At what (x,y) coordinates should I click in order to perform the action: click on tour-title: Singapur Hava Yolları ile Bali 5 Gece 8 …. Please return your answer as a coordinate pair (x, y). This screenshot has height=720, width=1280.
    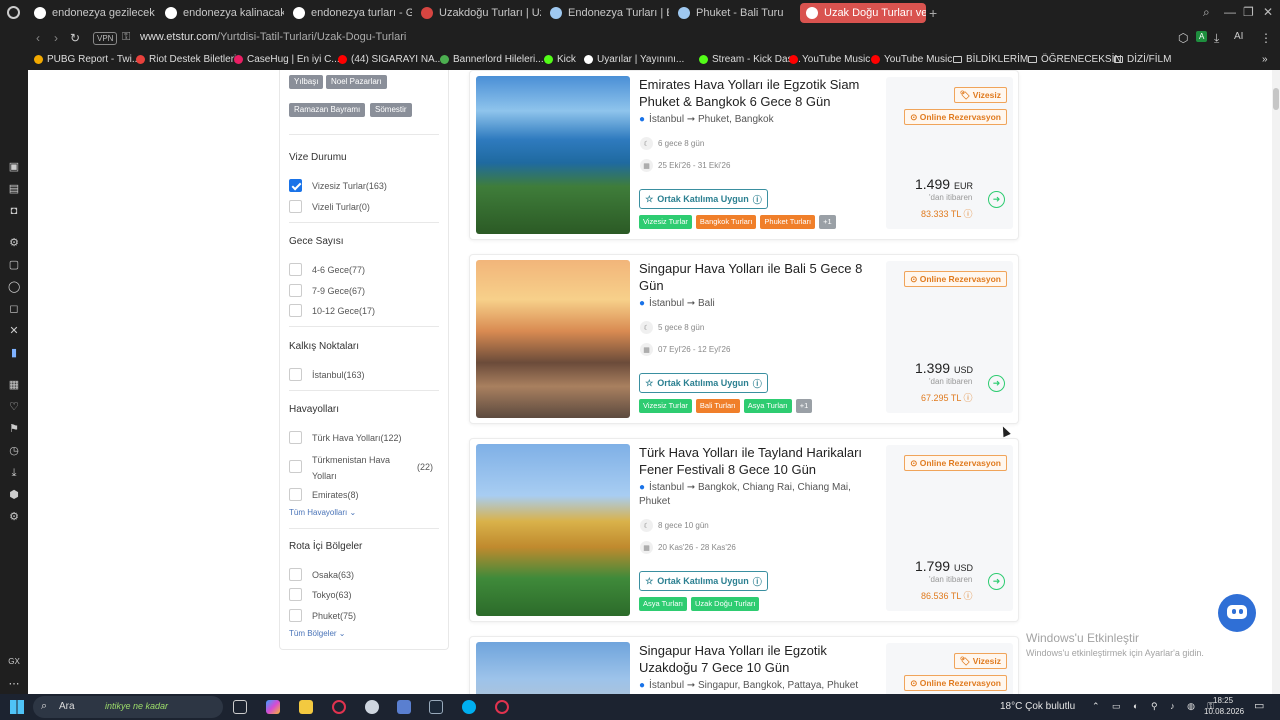
    Looking at the image, I should click on (759, 277).